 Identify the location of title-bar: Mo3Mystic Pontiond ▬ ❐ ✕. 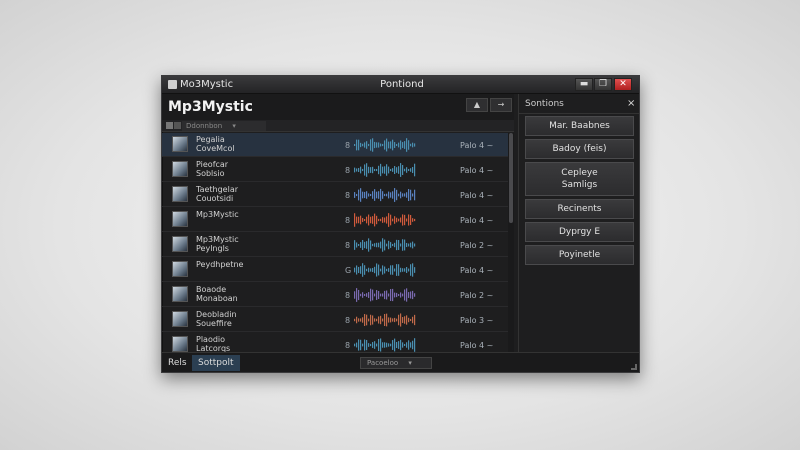
(400, 85).